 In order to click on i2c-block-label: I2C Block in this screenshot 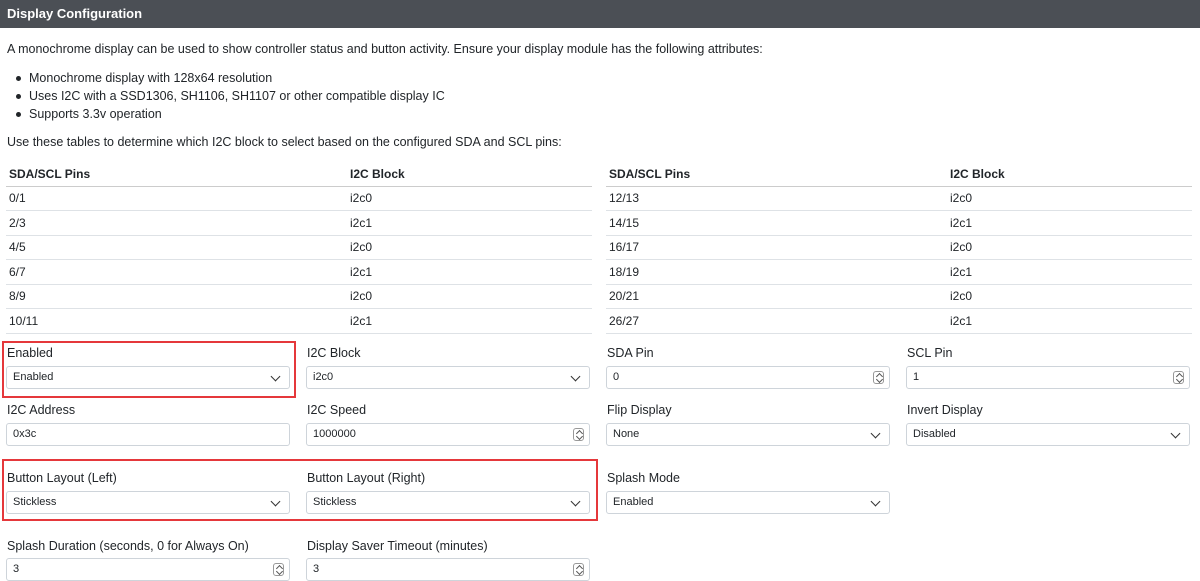, I will do `click(334, 353)`.